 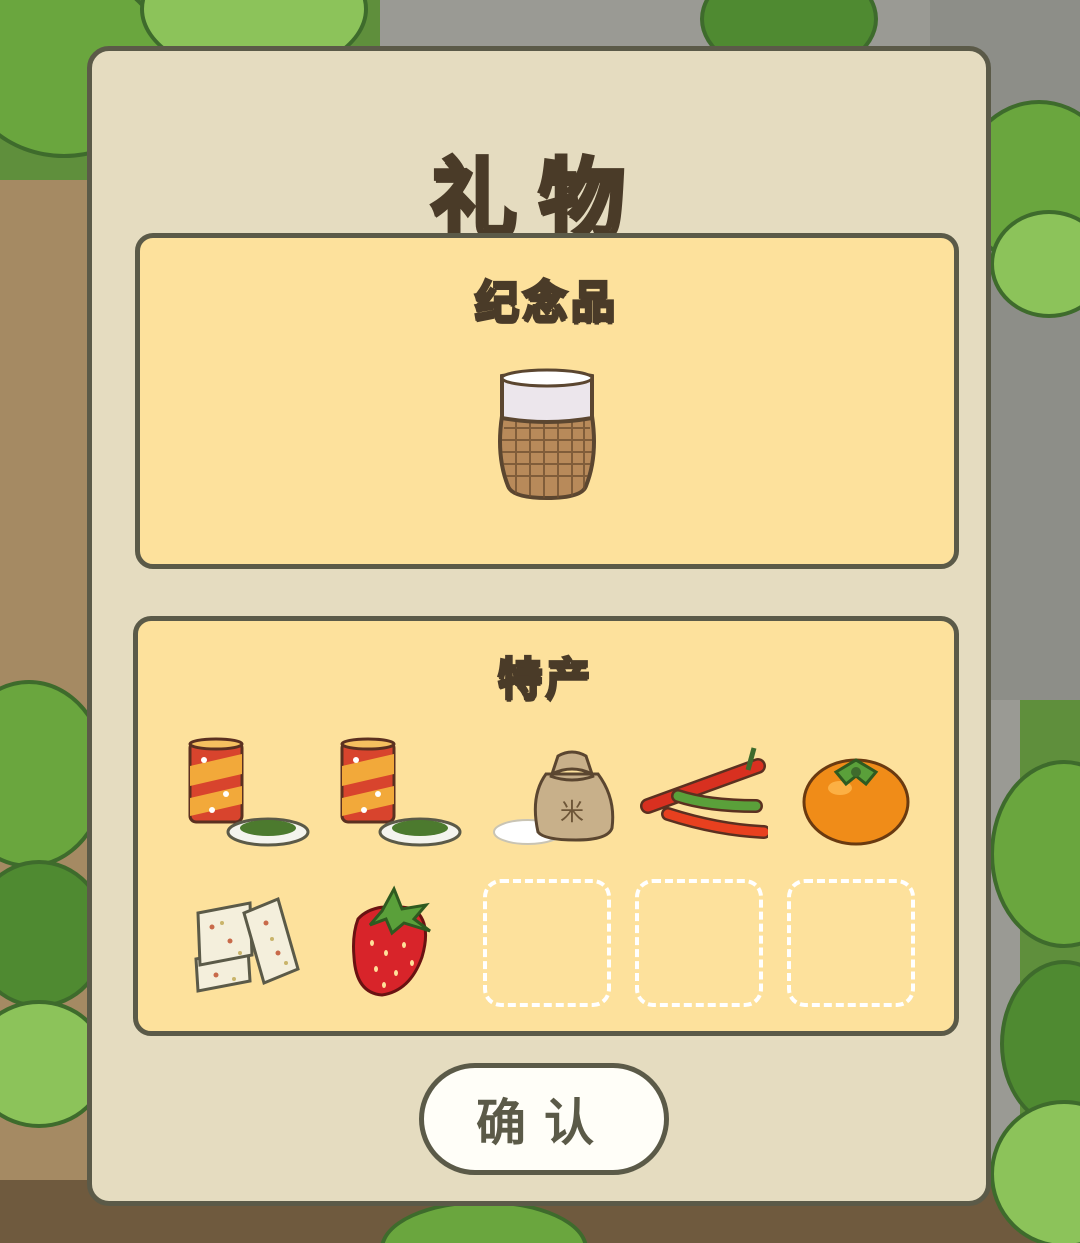 I want to click on persimmon-icon, so click(x=855, y=801).